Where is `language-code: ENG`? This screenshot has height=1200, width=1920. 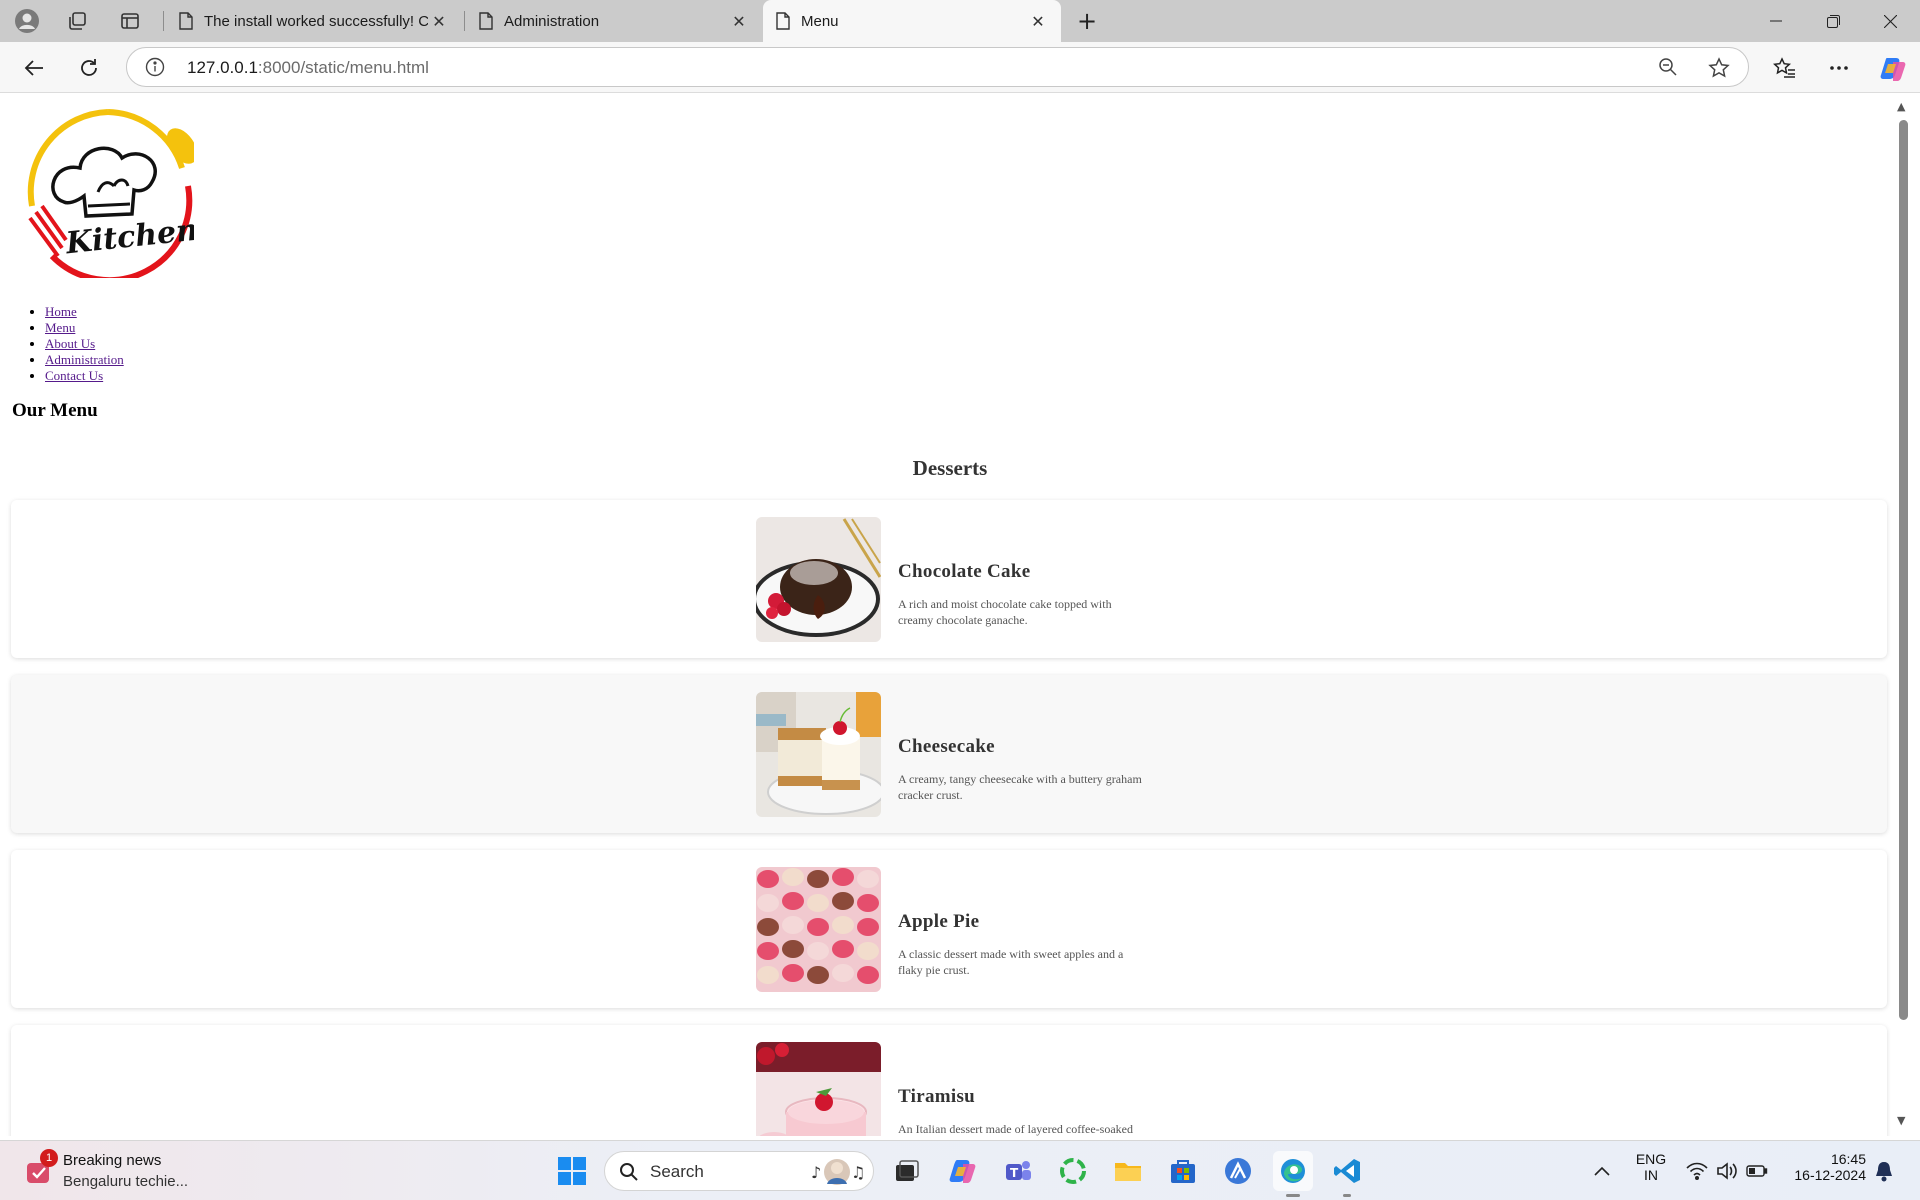
language-code: ENG is located at coordinates (1651, 1159).